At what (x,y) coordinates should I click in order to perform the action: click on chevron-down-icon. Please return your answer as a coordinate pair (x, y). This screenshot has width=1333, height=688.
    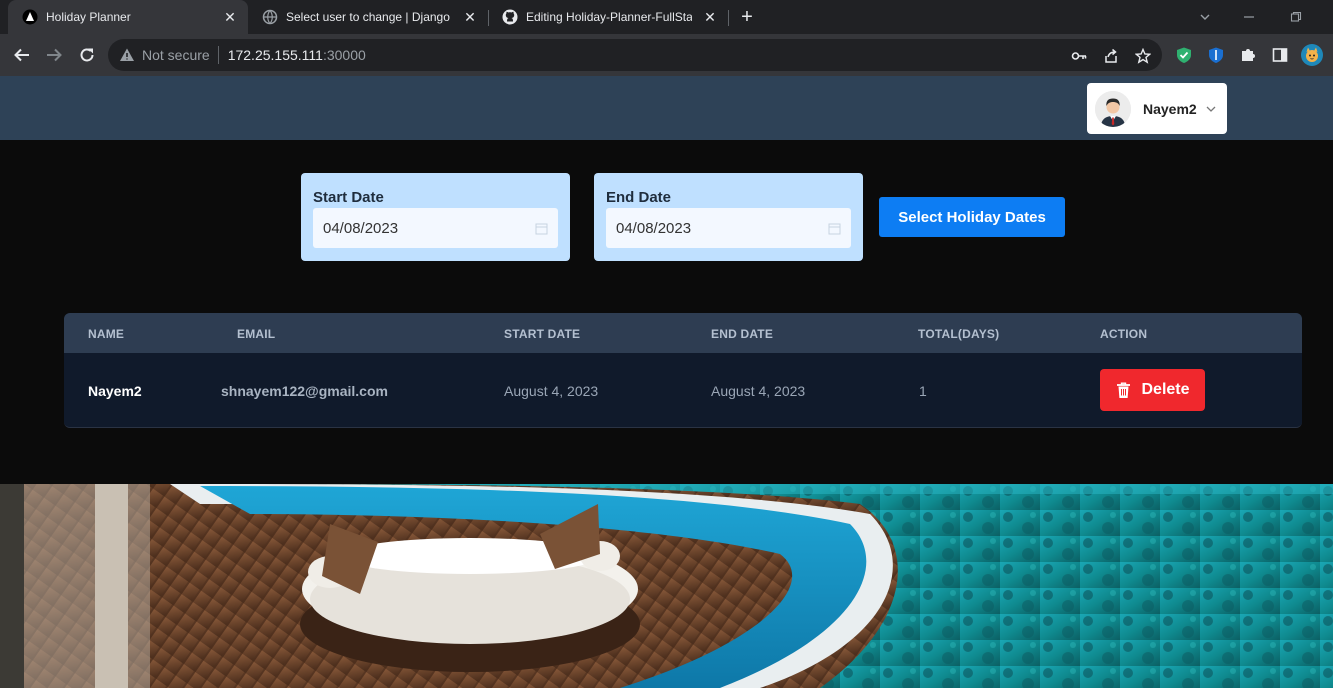
    Looking at the image, I should click on (1211, 109).